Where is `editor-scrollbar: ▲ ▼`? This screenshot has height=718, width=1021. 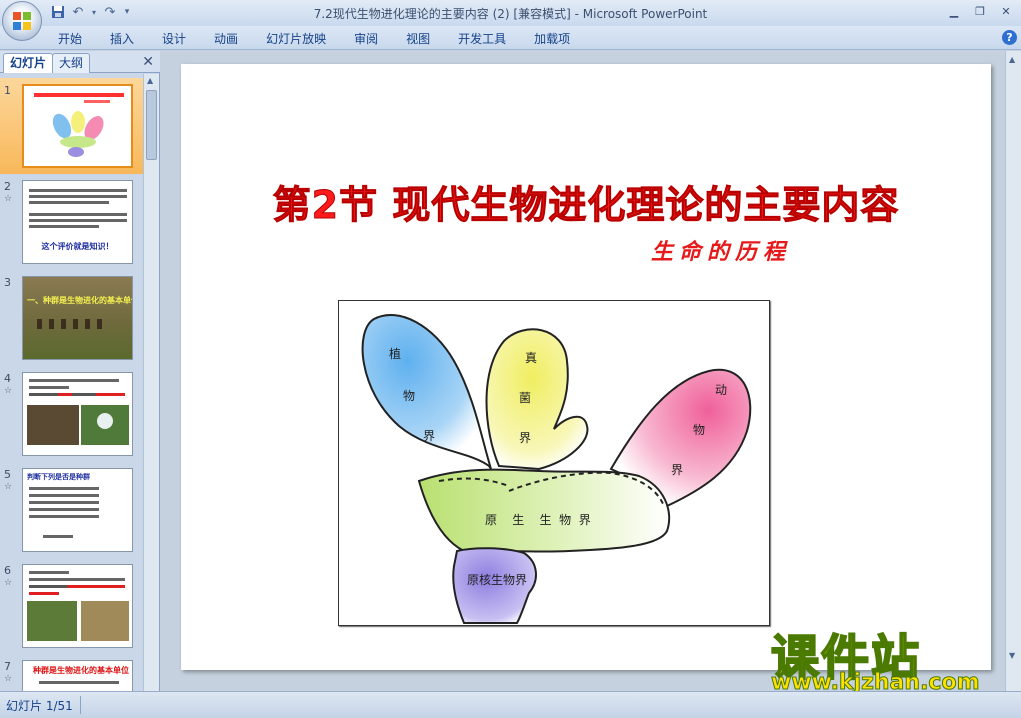
editor-scrollbar: ▲ ▼ is located at coordinates (1013, 371).